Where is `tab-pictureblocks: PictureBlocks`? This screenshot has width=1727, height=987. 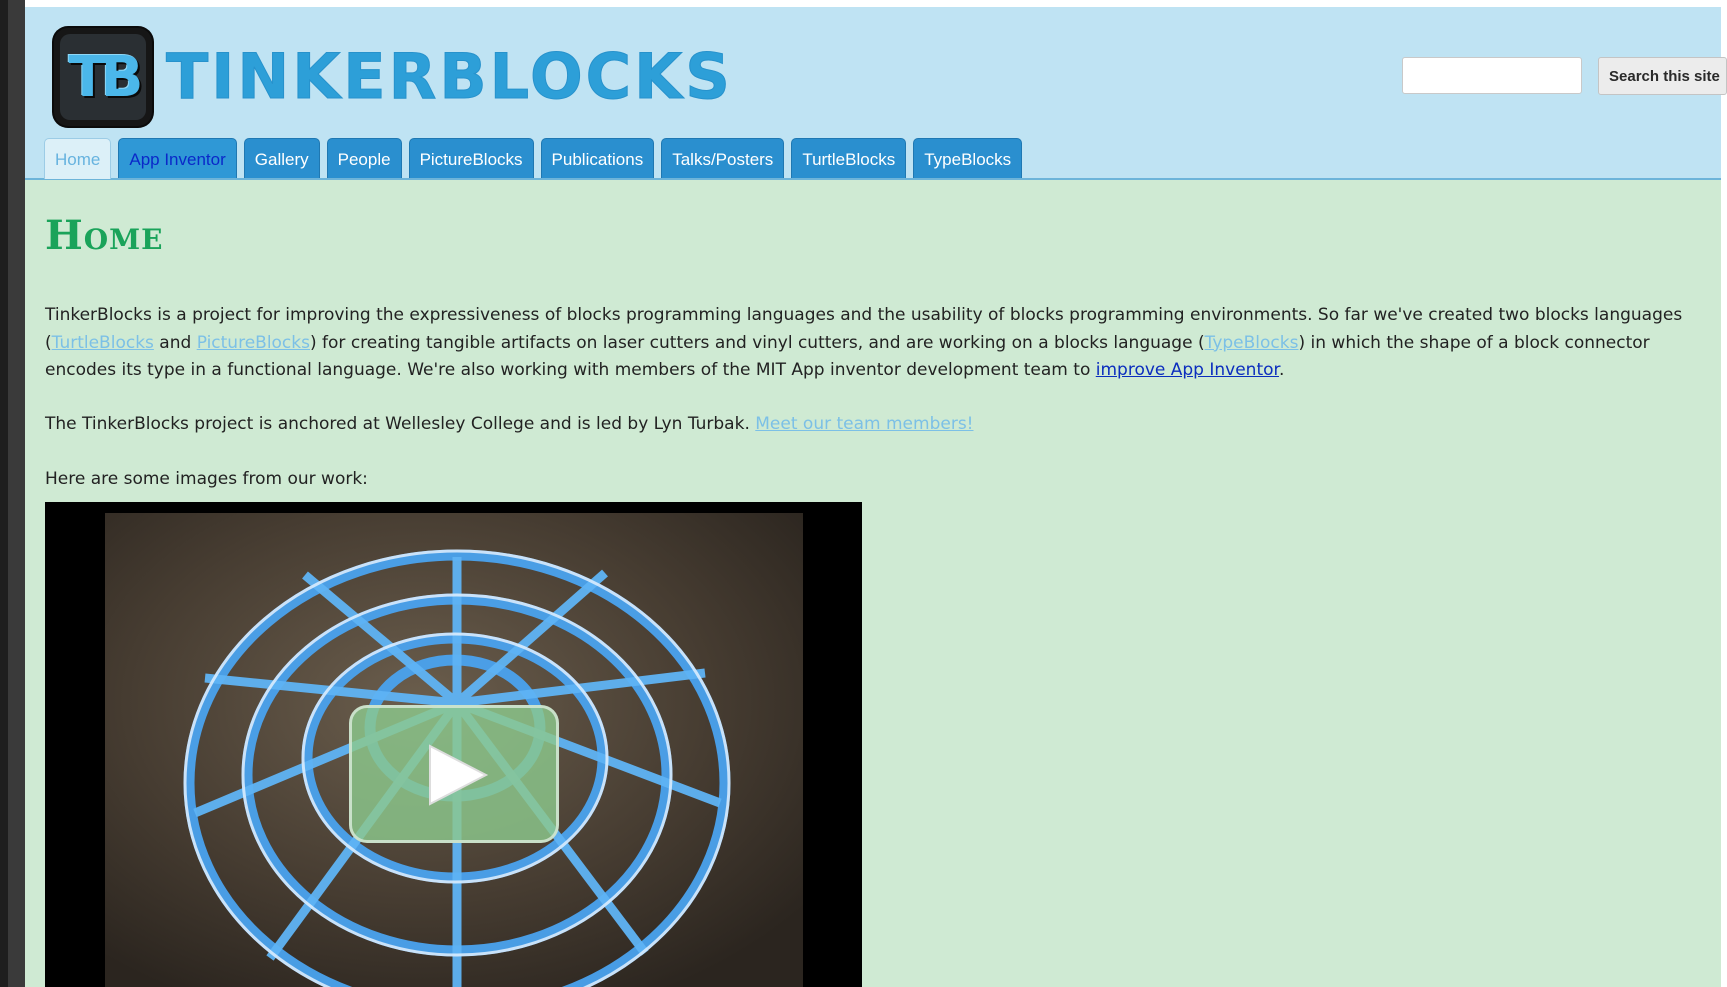 tab-pictureblocks: PictureBlocks is located at coordinates (471, 158).